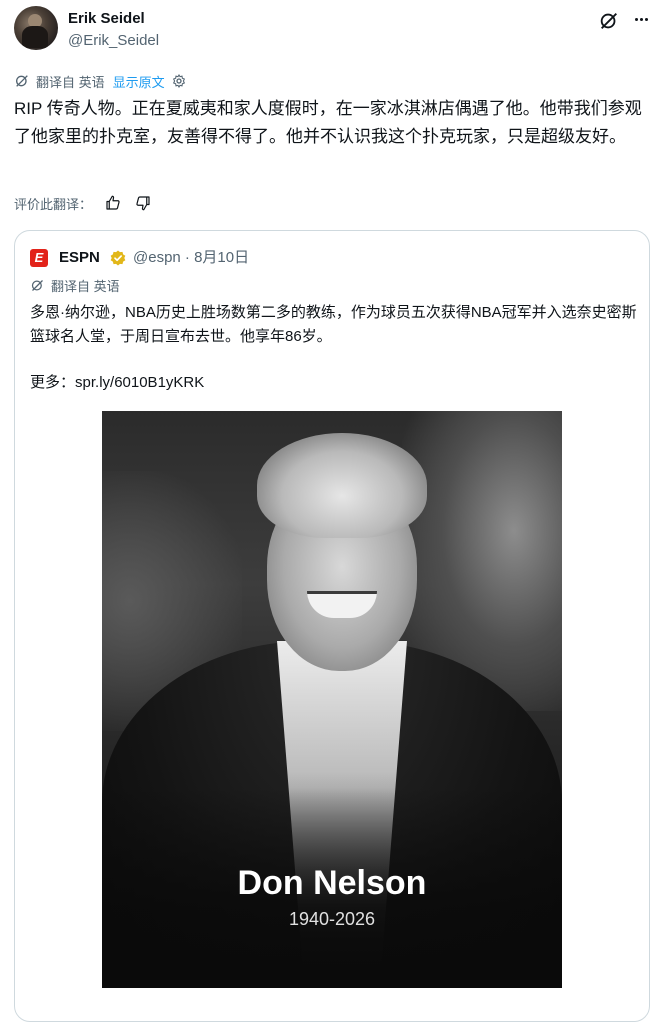  Describe the element at coordinates (191, 257) in the screenshot. I see `quote-meta: @espn · 8月10日` at that location.